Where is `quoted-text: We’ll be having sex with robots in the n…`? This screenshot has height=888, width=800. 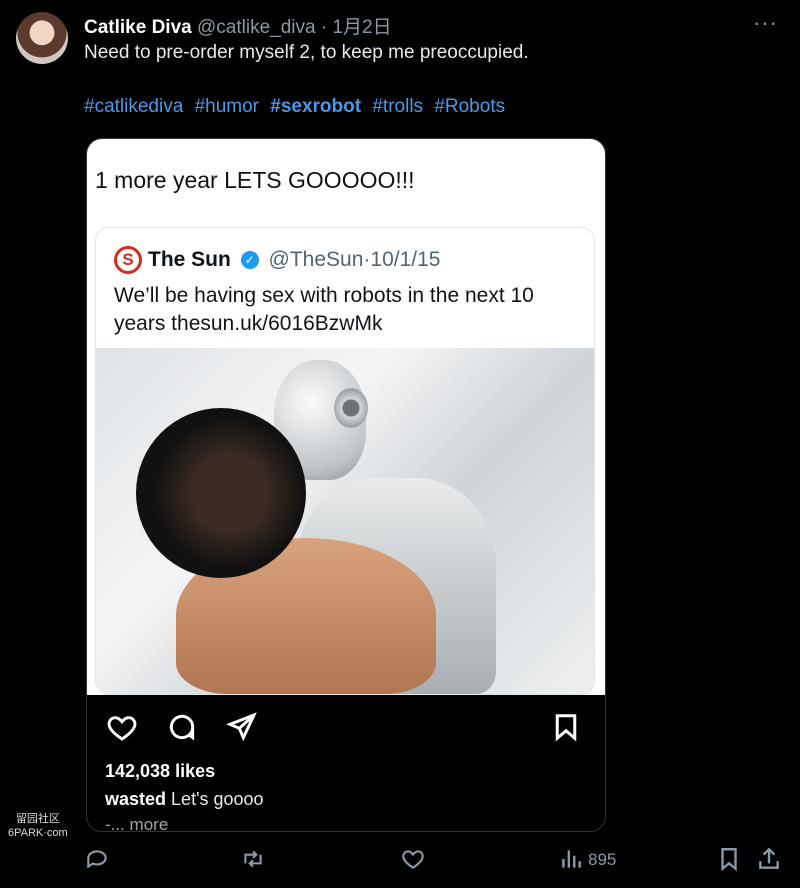
quoted-text: We’ll be having sex with robots in the n… is located at coordinates (324, 309).